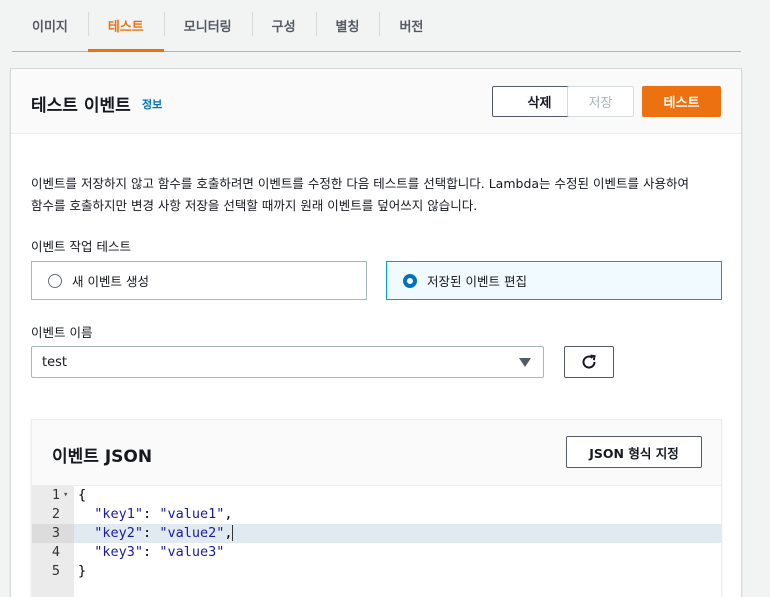 The height and width of the screenshot is (597, 770). Describe the element at coordinates (110, 281) in the screenshot. I see `option-new-label: 새 이벤트 생성` at that location.